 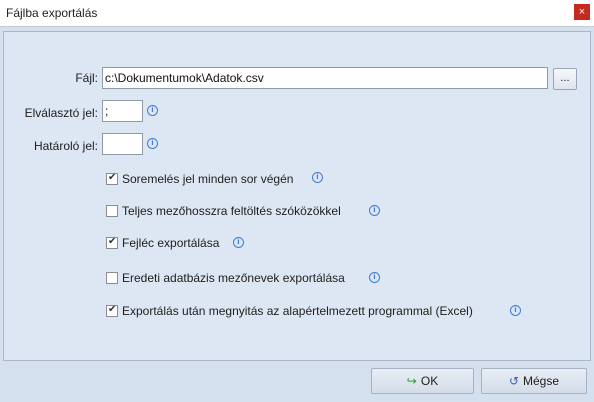 What do you see at coordinates (411, 381) in the screenshot?
I see `check-arrow-icon: ↪` at bounding box center [411, 381].